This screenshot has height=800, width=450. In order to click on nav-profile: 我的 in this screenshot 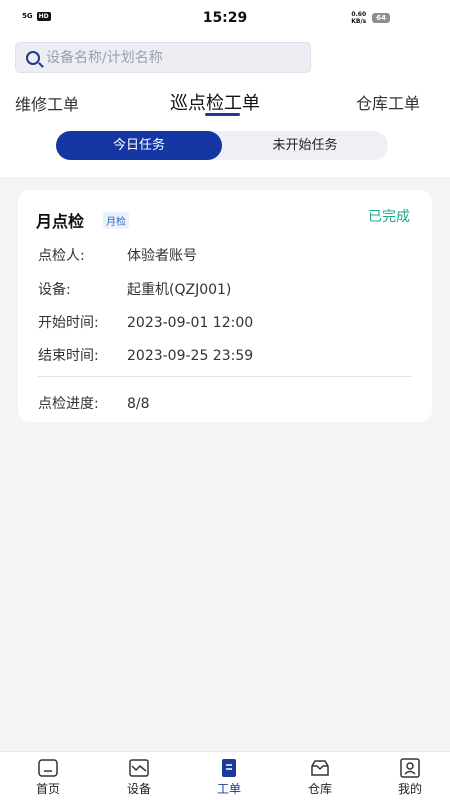, I will do `click(410, 777)`.